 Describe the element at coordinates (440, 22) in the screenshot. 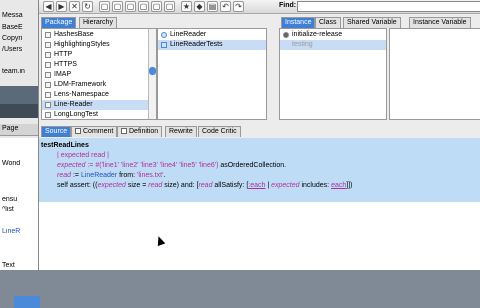

I see `tab-instance-variable: Instance Variable` at that location.